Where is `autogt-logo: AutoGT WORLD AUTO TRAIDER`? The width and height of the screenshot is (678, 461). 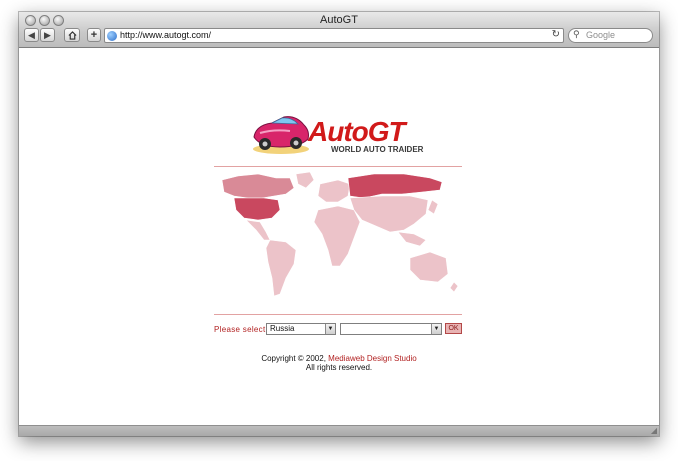
autogt-logo: AutoGT WORLD AUTO TRAIDER is located at coordinates (340, 134).